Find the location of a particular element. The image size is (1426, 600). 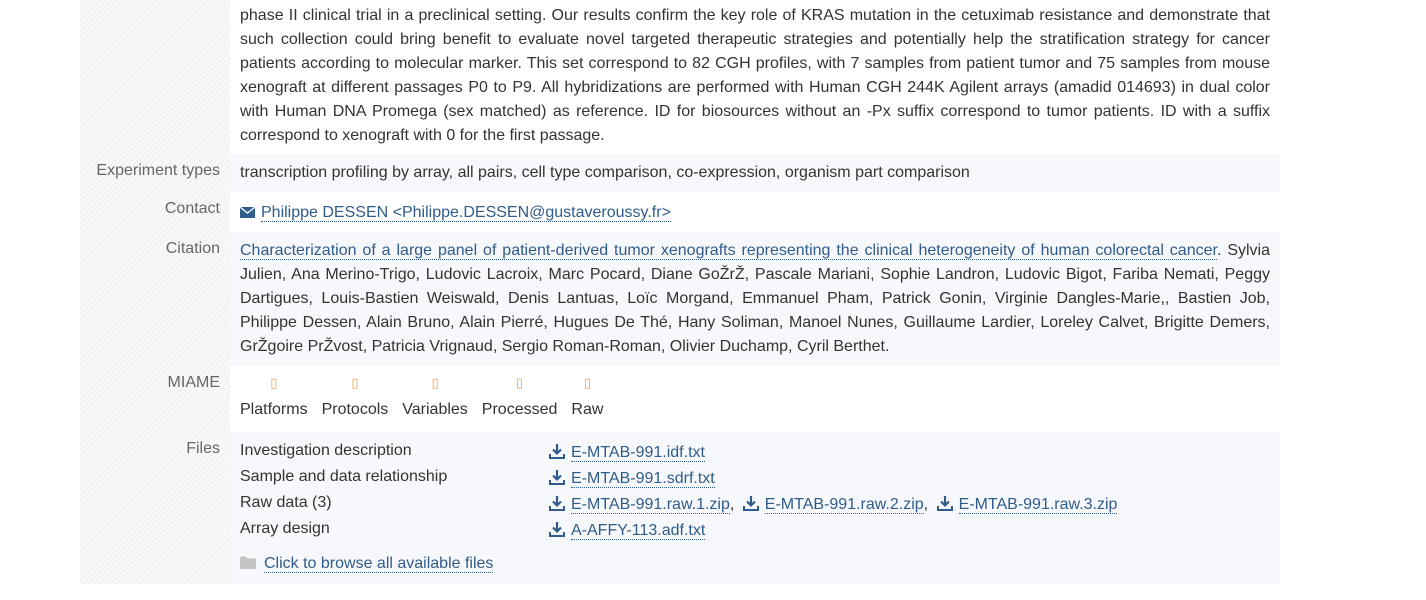

files-label: Files is located at coordinates (203, 448).